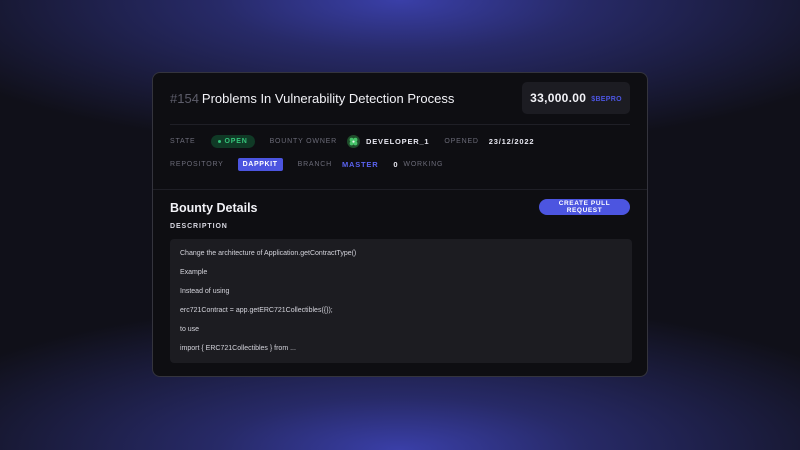 The image size is (800, 450). I want to click on description-line: Instead of using, so click(205, 291).